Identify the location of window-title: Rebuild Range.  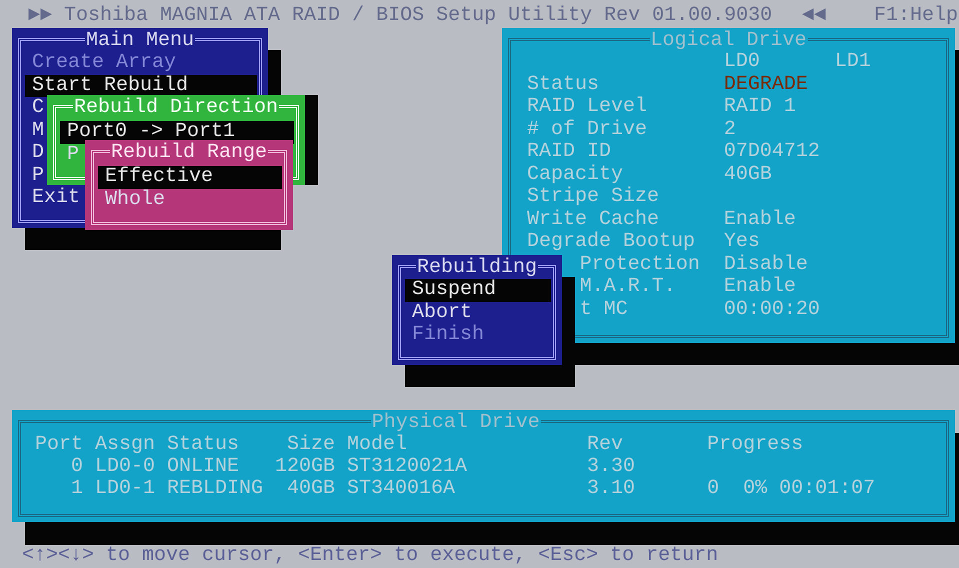
(189, 152).